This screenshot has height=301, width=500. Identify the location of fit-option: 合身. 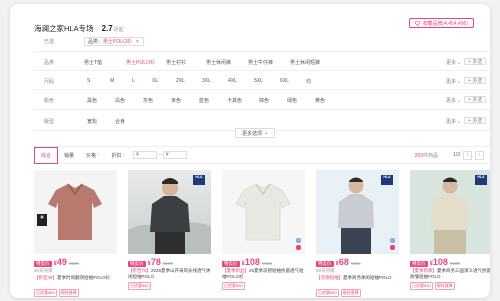
(120, 121).